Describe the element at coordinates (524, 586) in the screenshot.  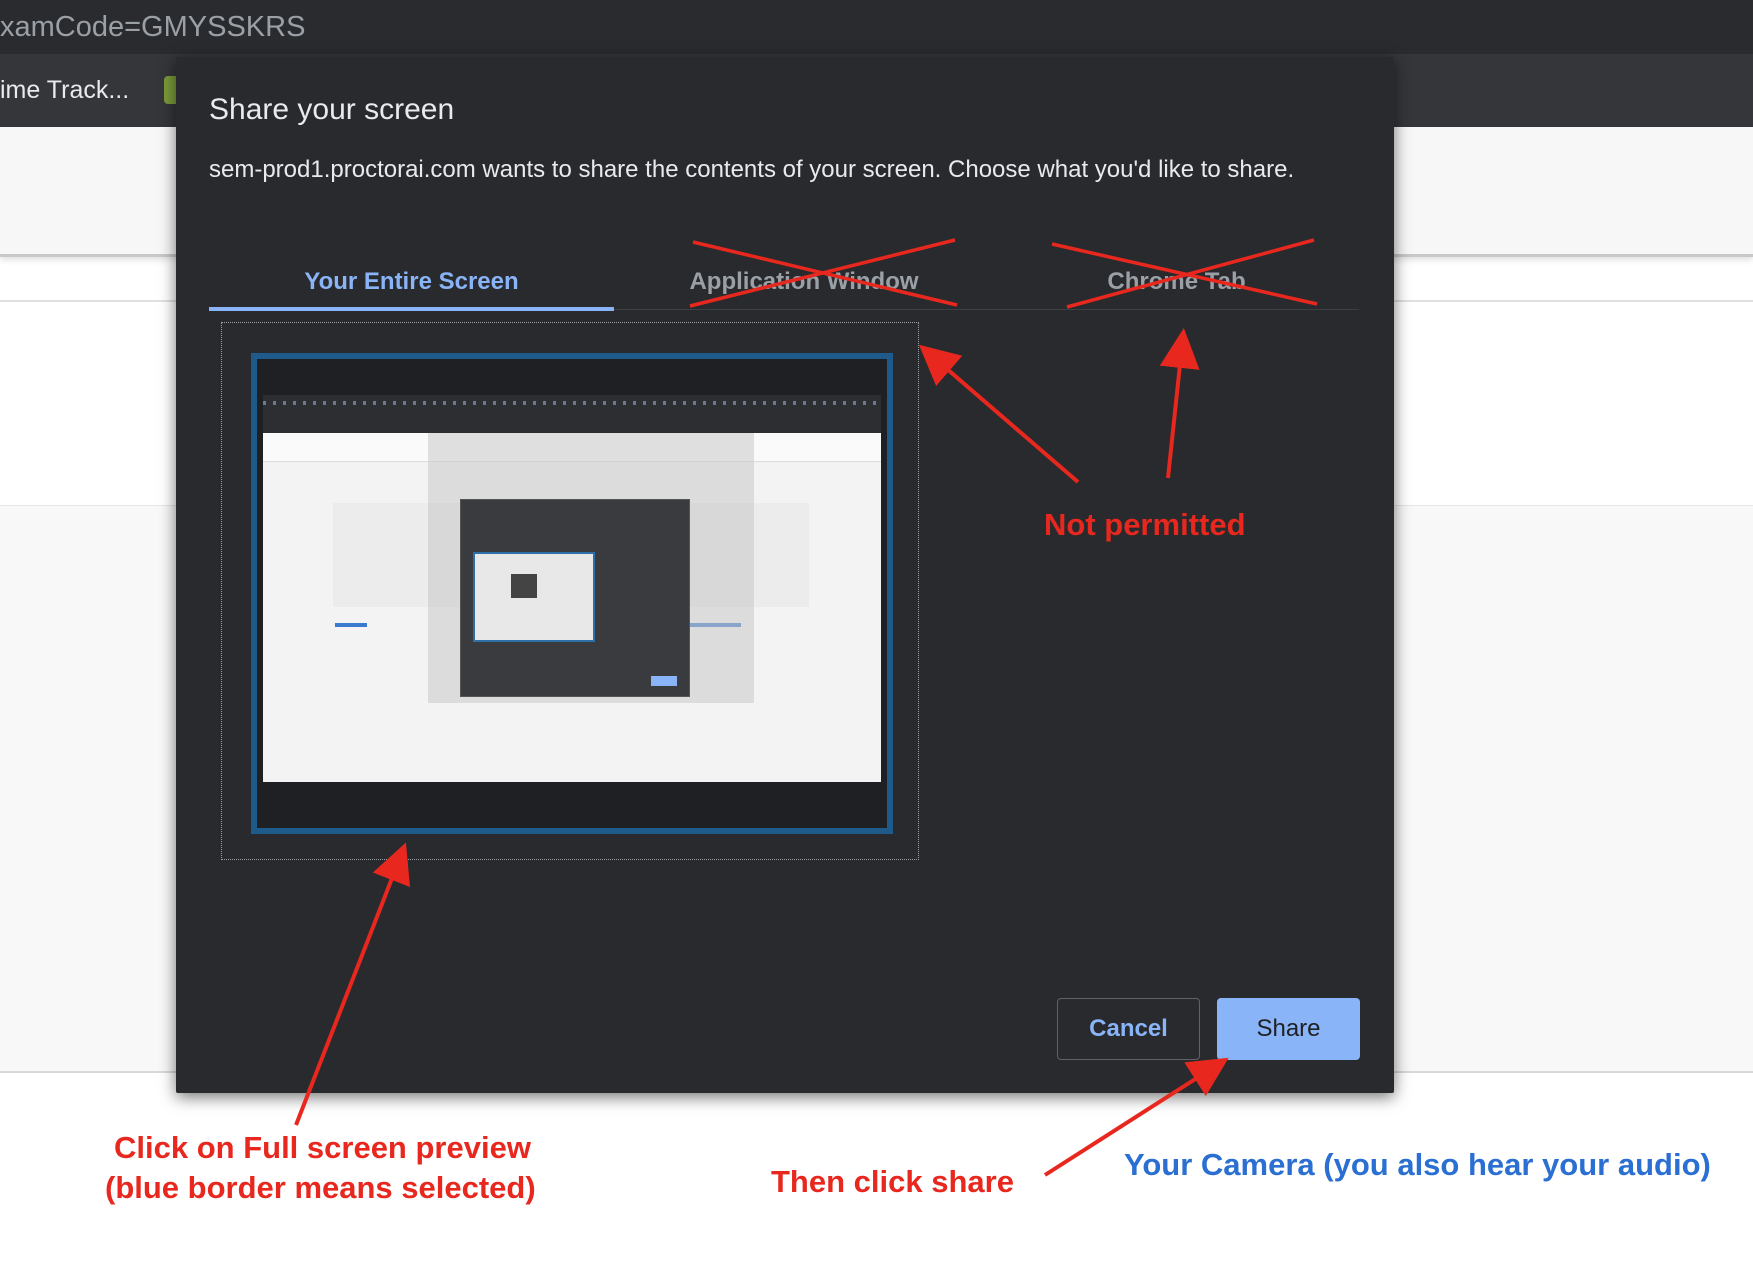
I see `thumbnail-inner-box` at that location.